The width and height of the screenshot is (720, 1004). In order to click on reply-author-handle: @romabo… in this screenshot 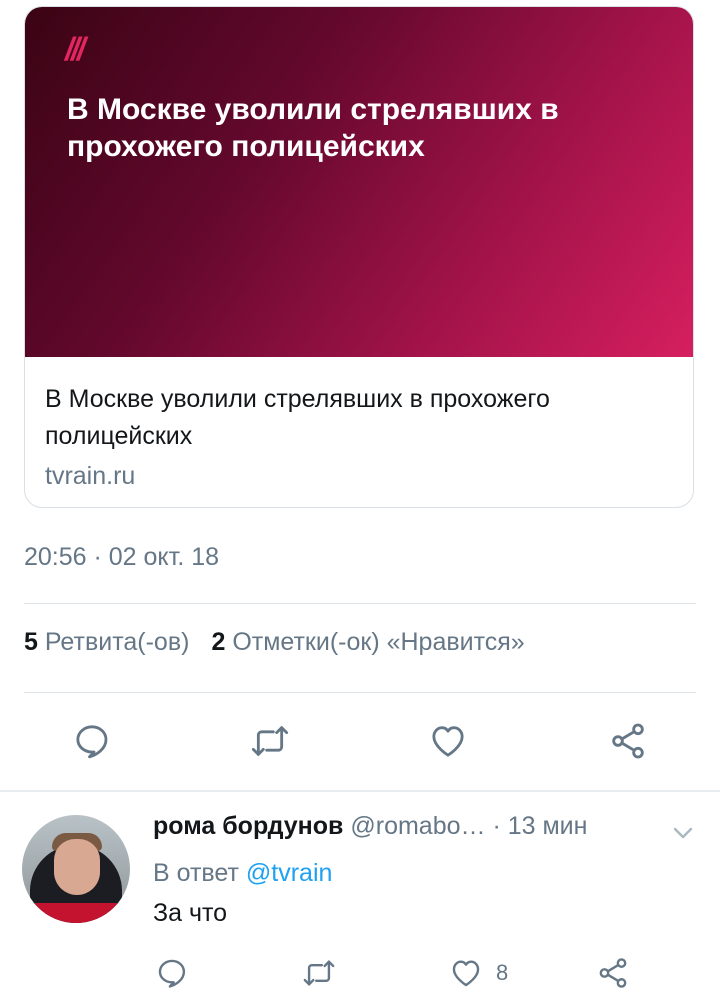, I will do `click(417, 826)`.